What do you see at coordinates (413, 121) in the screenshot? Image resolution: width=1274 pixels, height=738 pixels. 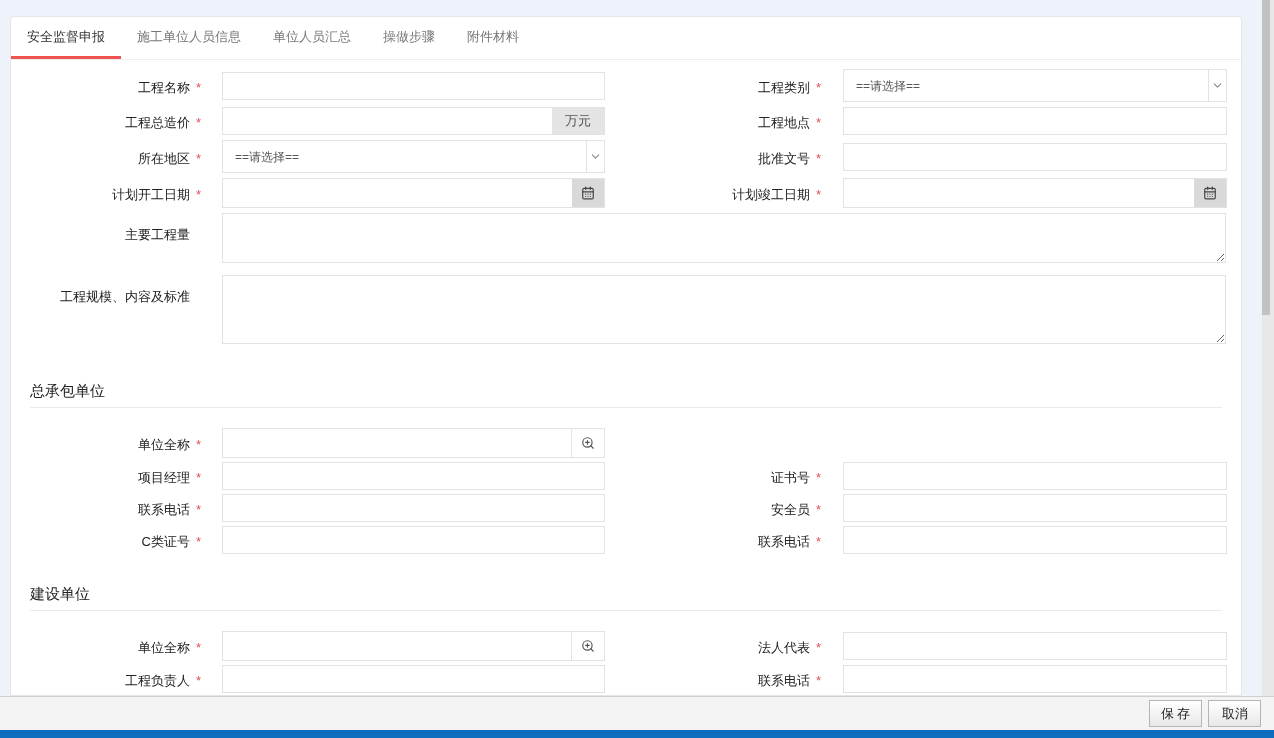 I see `input-field: 万元` at bounding box center [413, 121].